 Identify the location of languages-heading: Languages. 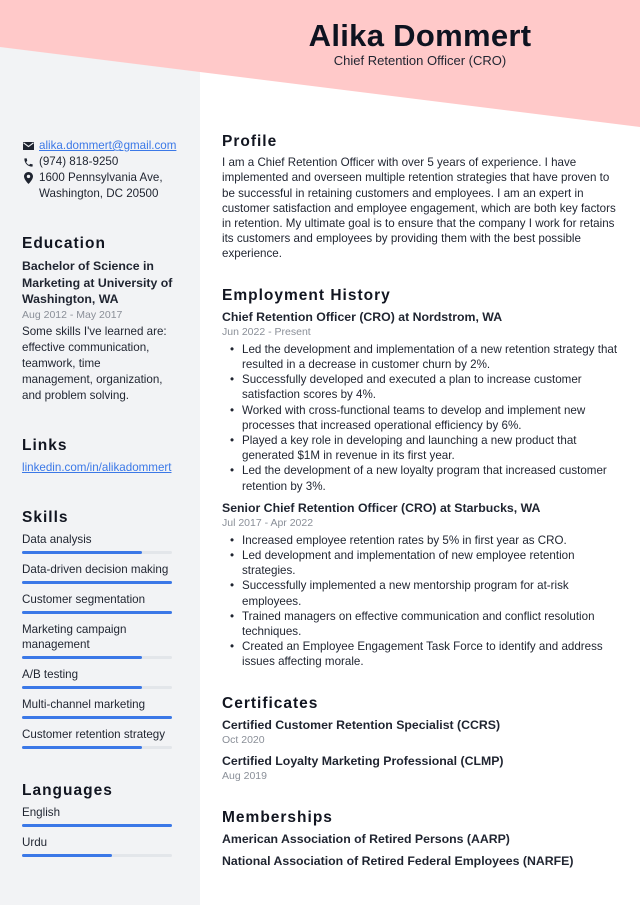
(67, 790).